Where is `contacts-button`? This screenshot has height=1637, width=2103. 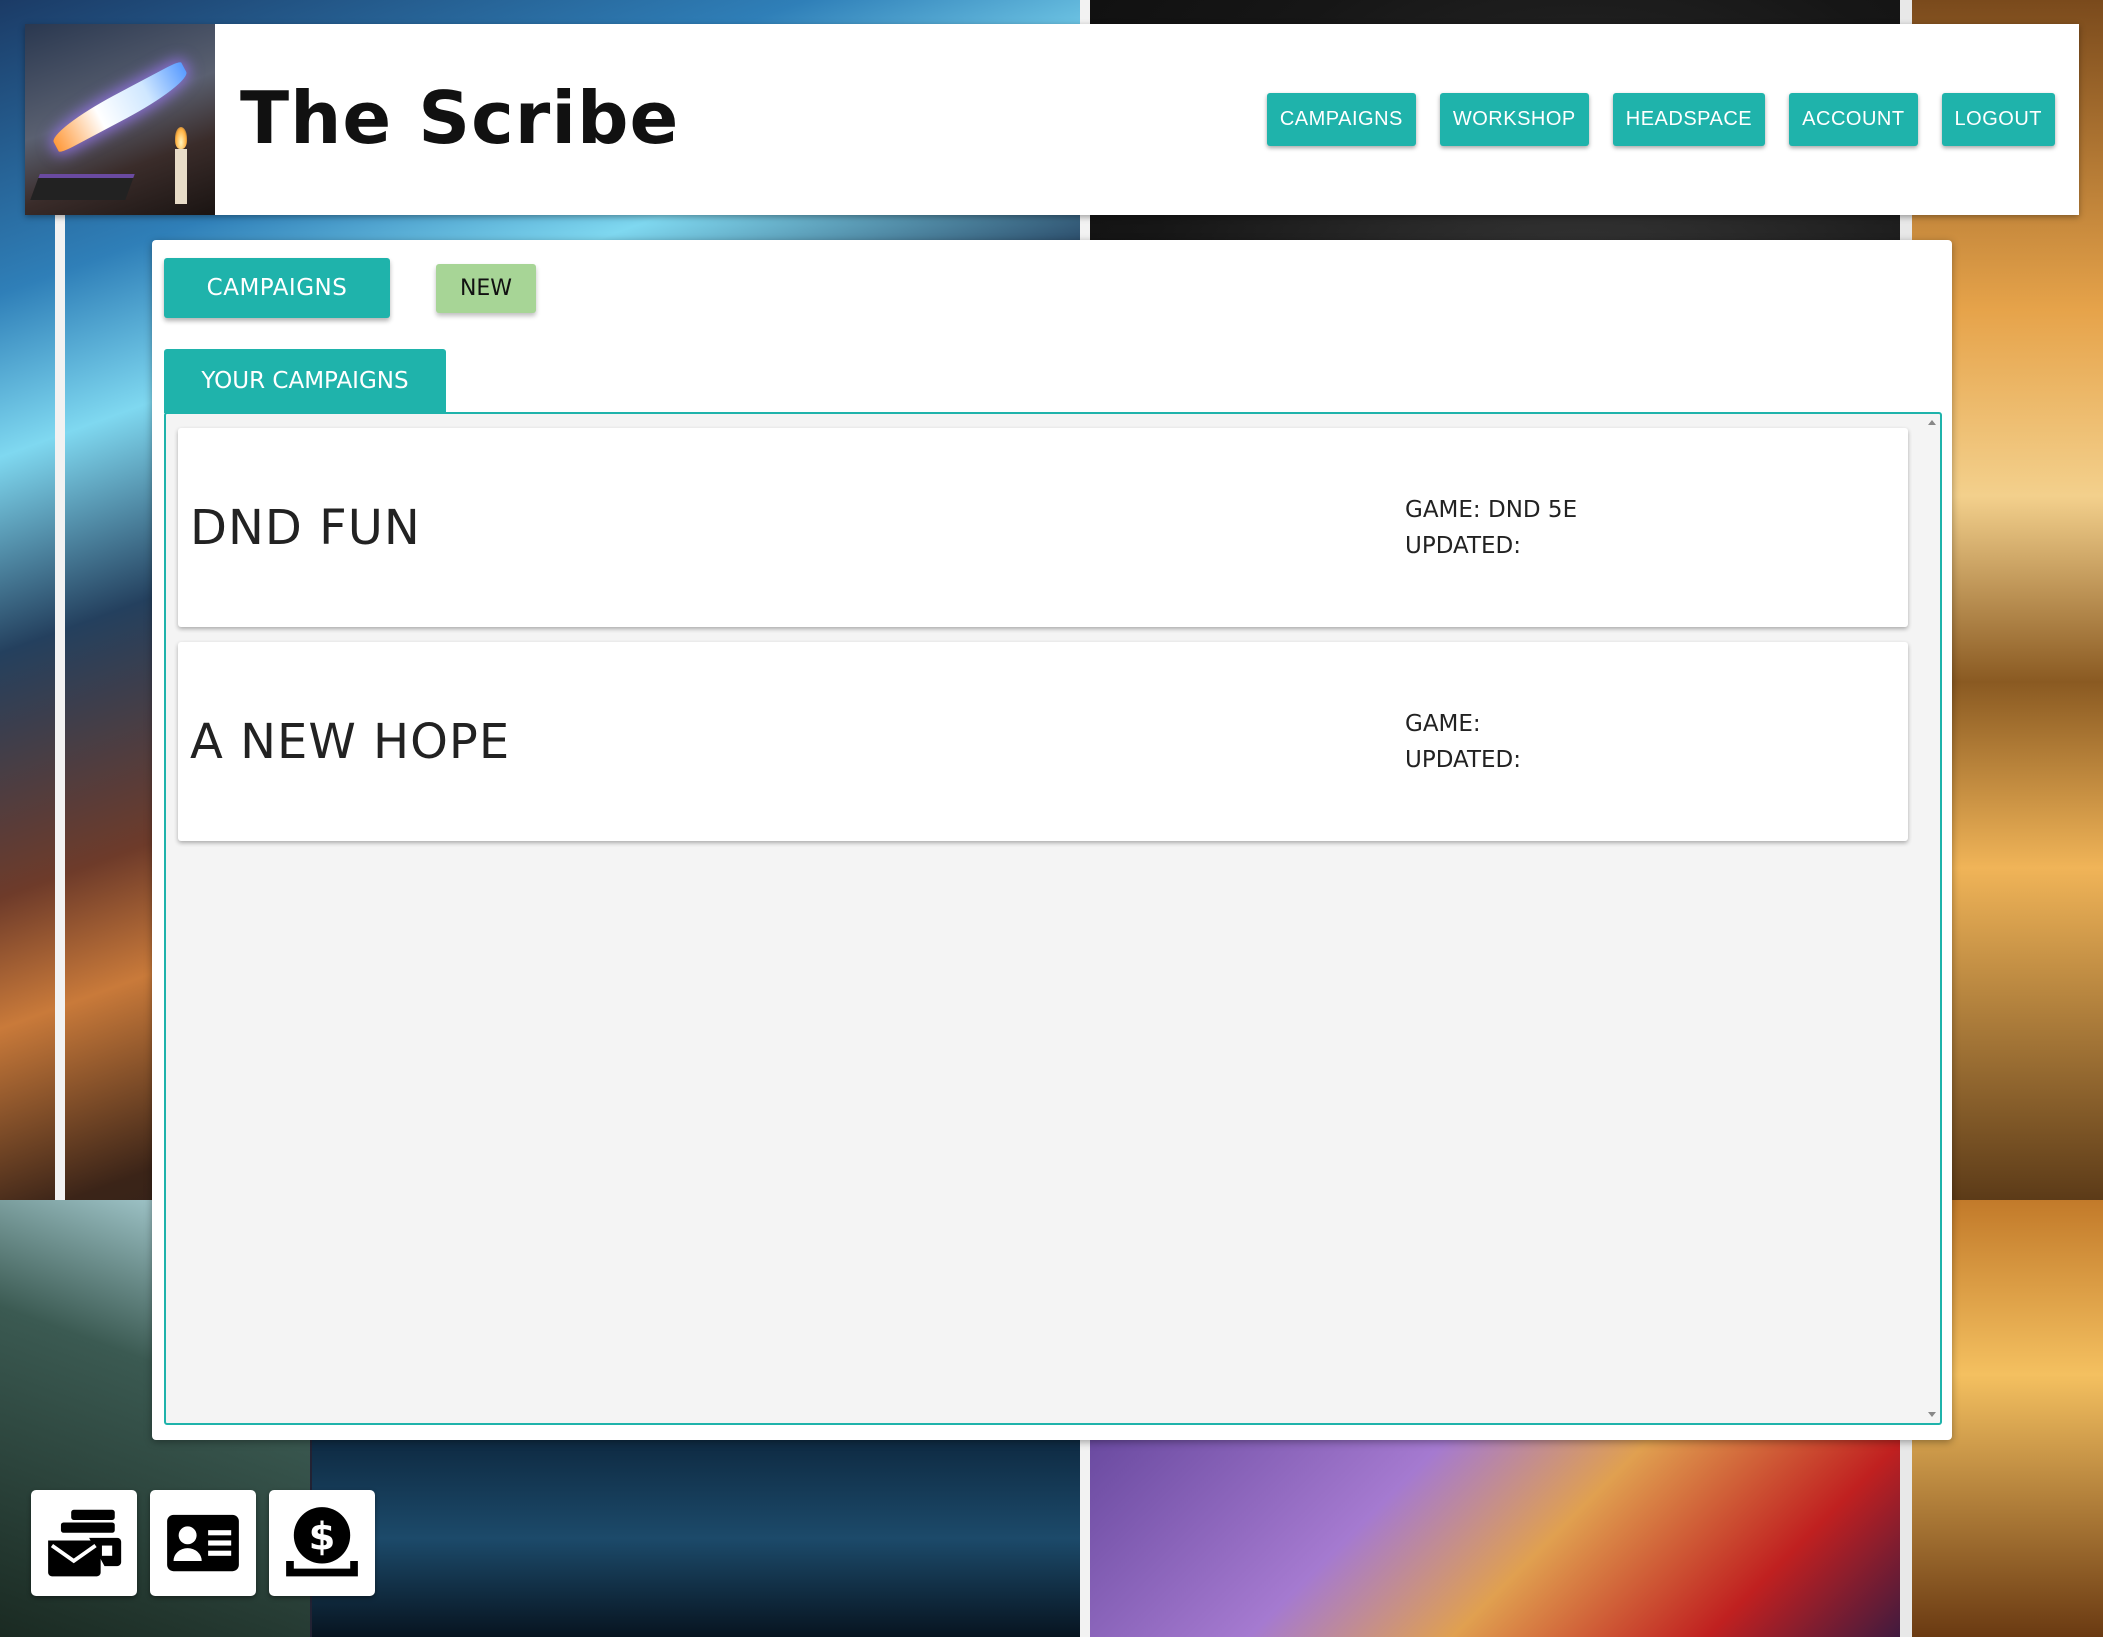 contacts-button is located at coordinates (203, 1543).